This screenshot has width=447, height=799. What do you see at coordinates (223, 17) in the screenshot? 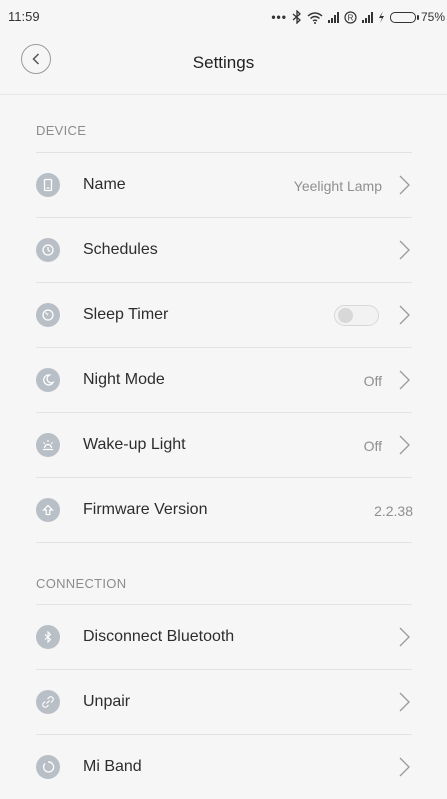
I see `status-bar: 11:59 ••• R 75%` at bounding box center [223, 17].